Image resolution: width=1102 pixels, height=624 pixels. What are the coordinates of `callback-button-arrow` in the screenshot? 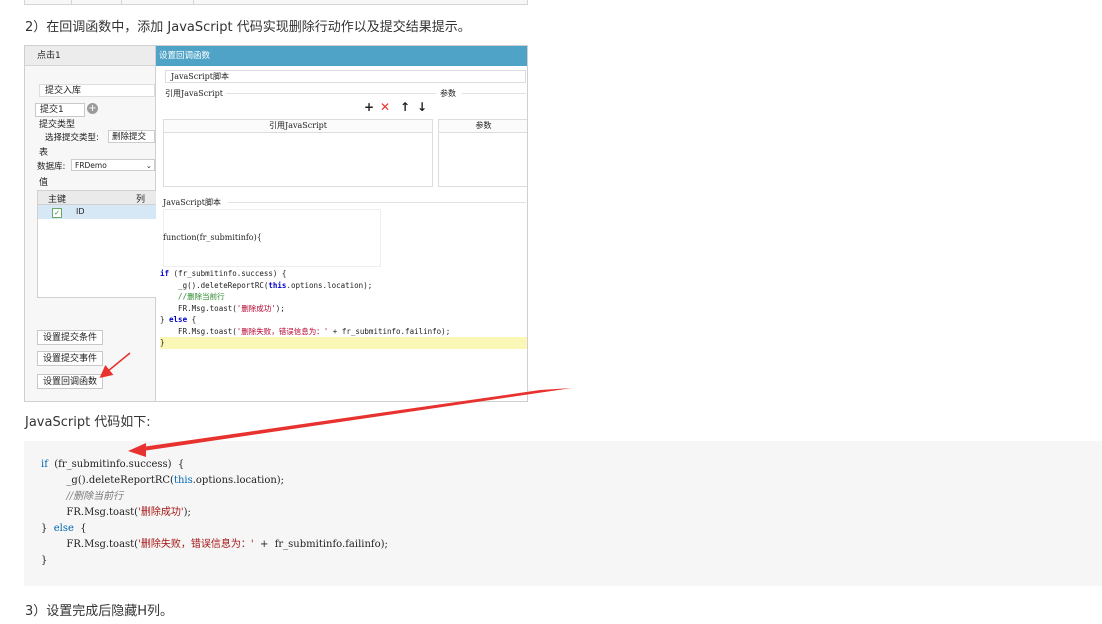 It's located at (115, 365).